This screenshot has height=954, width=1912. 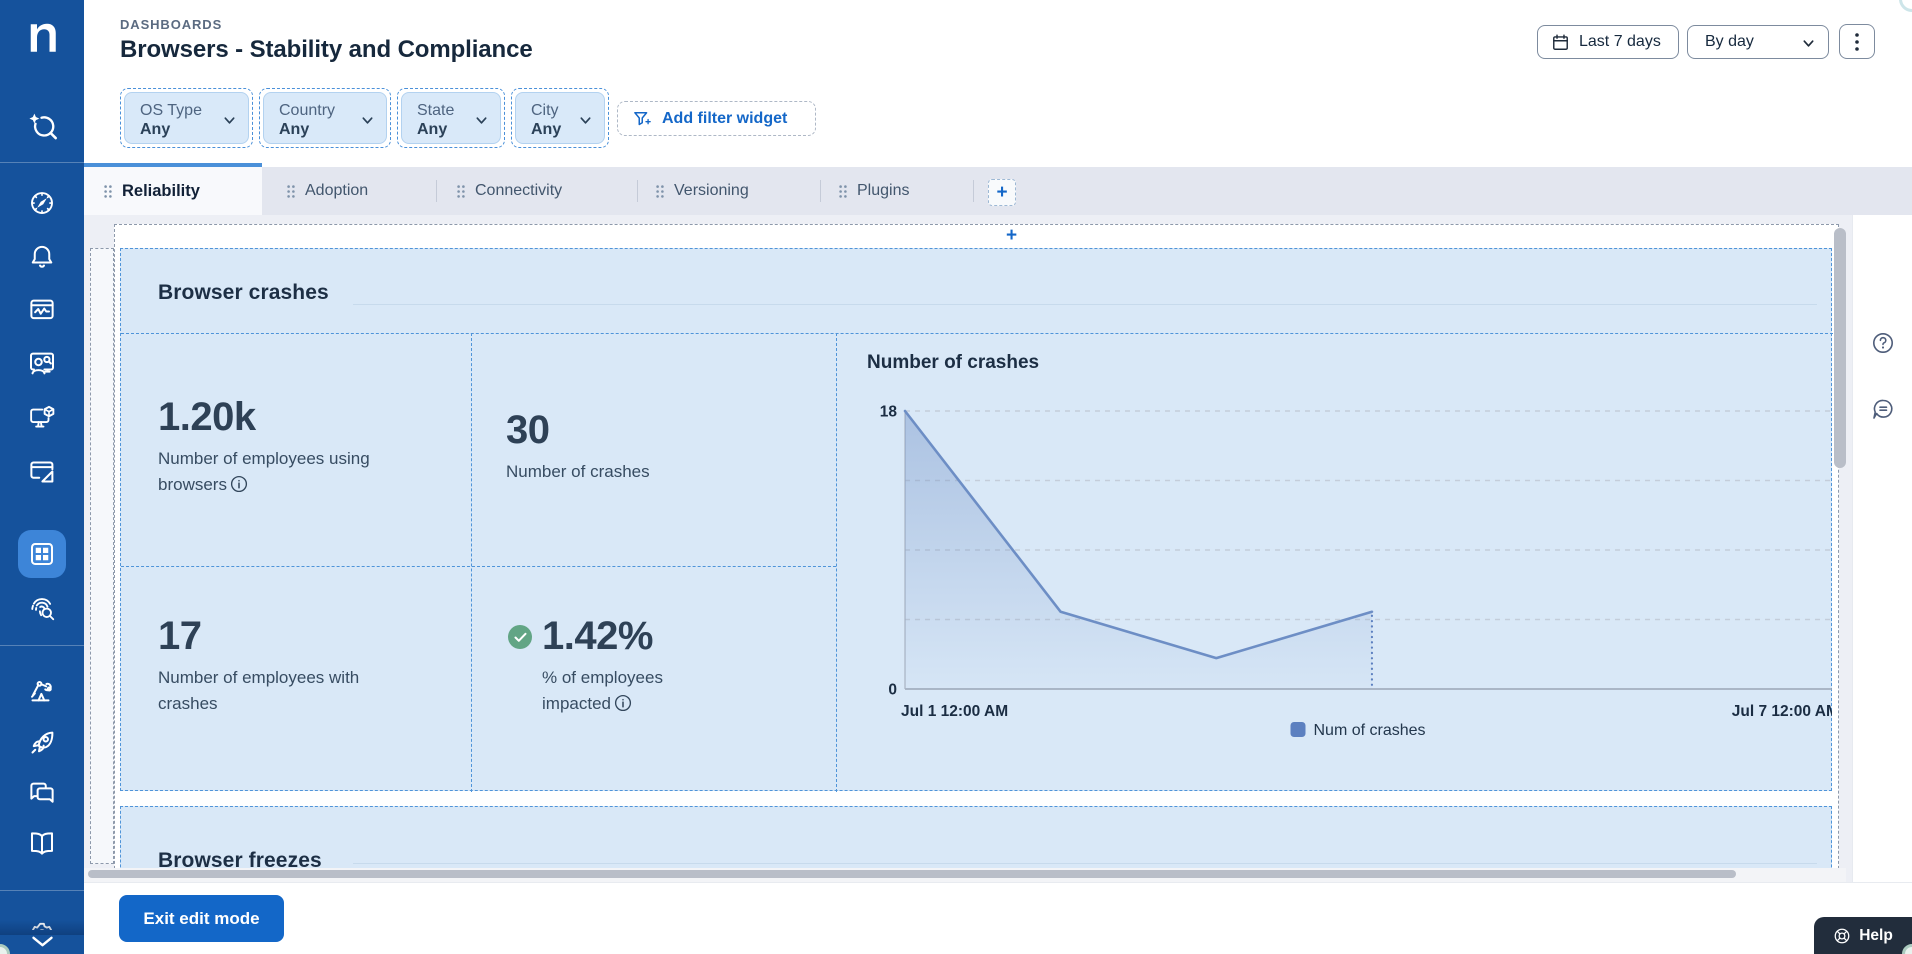 I want to click on add-tab-button: +, so click(x=1002, y=192).